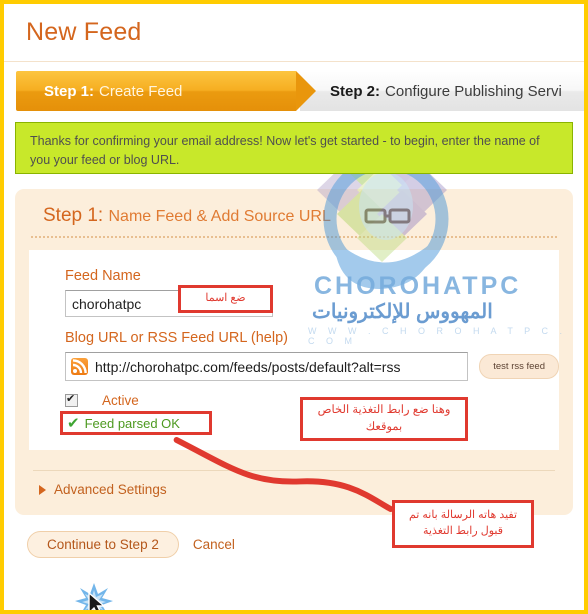  What do you see at coordinates (103, 544) in the screenshot?
I see `continue-to-step-2-button: Continue to Step 2` at bounding box center [103, 544].